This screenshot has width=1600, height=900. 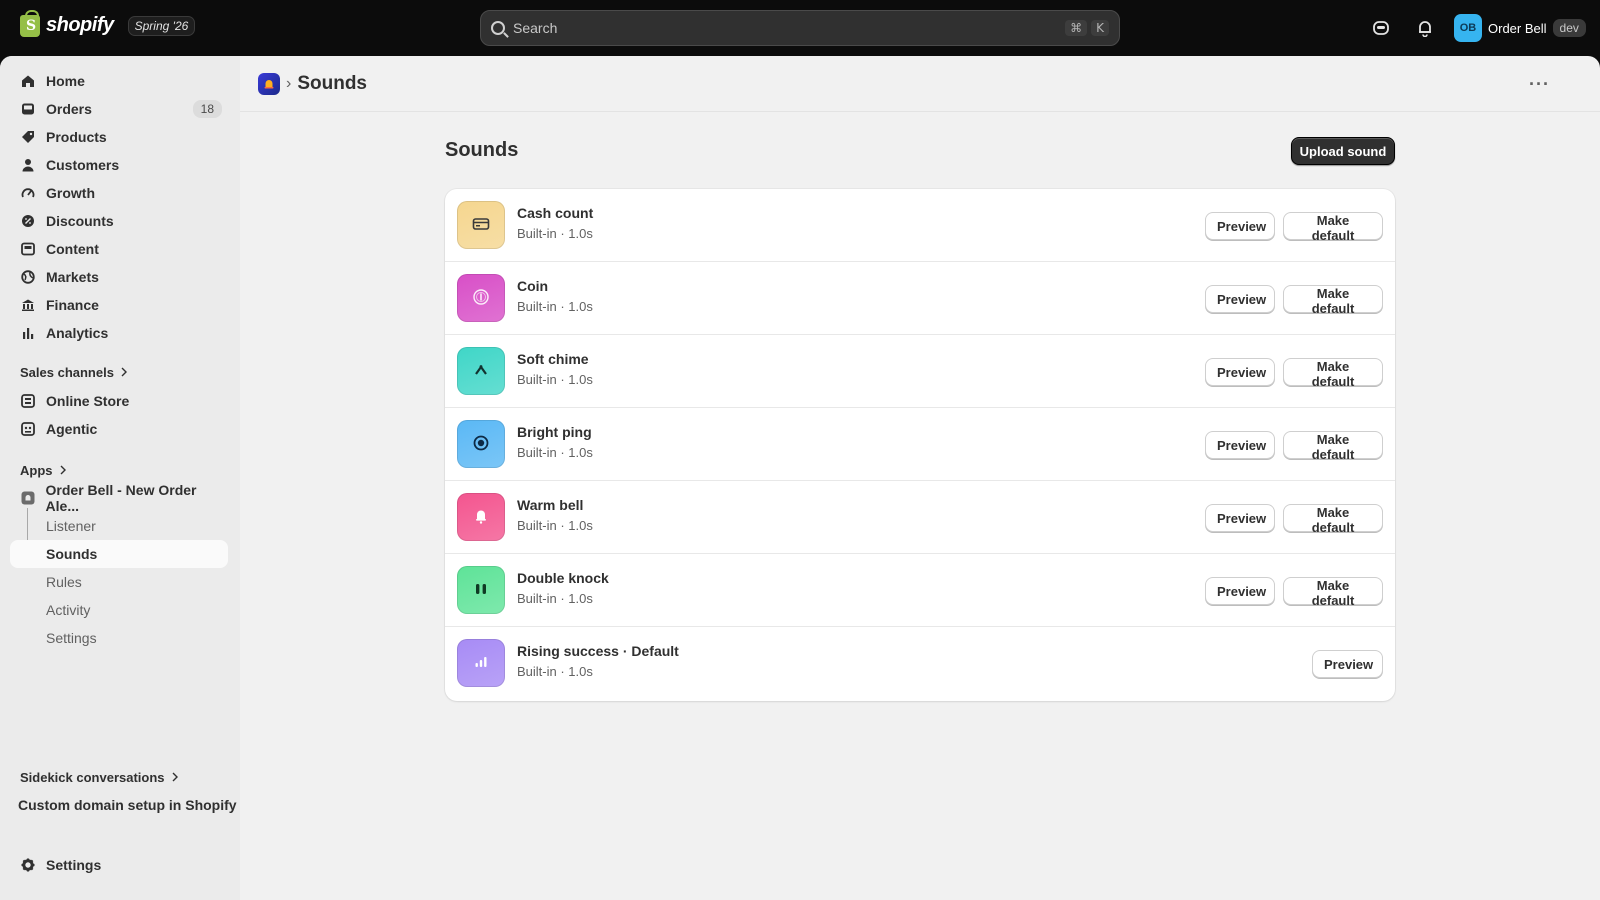 I want to click on pause-icon, so click(x=481, y=590).